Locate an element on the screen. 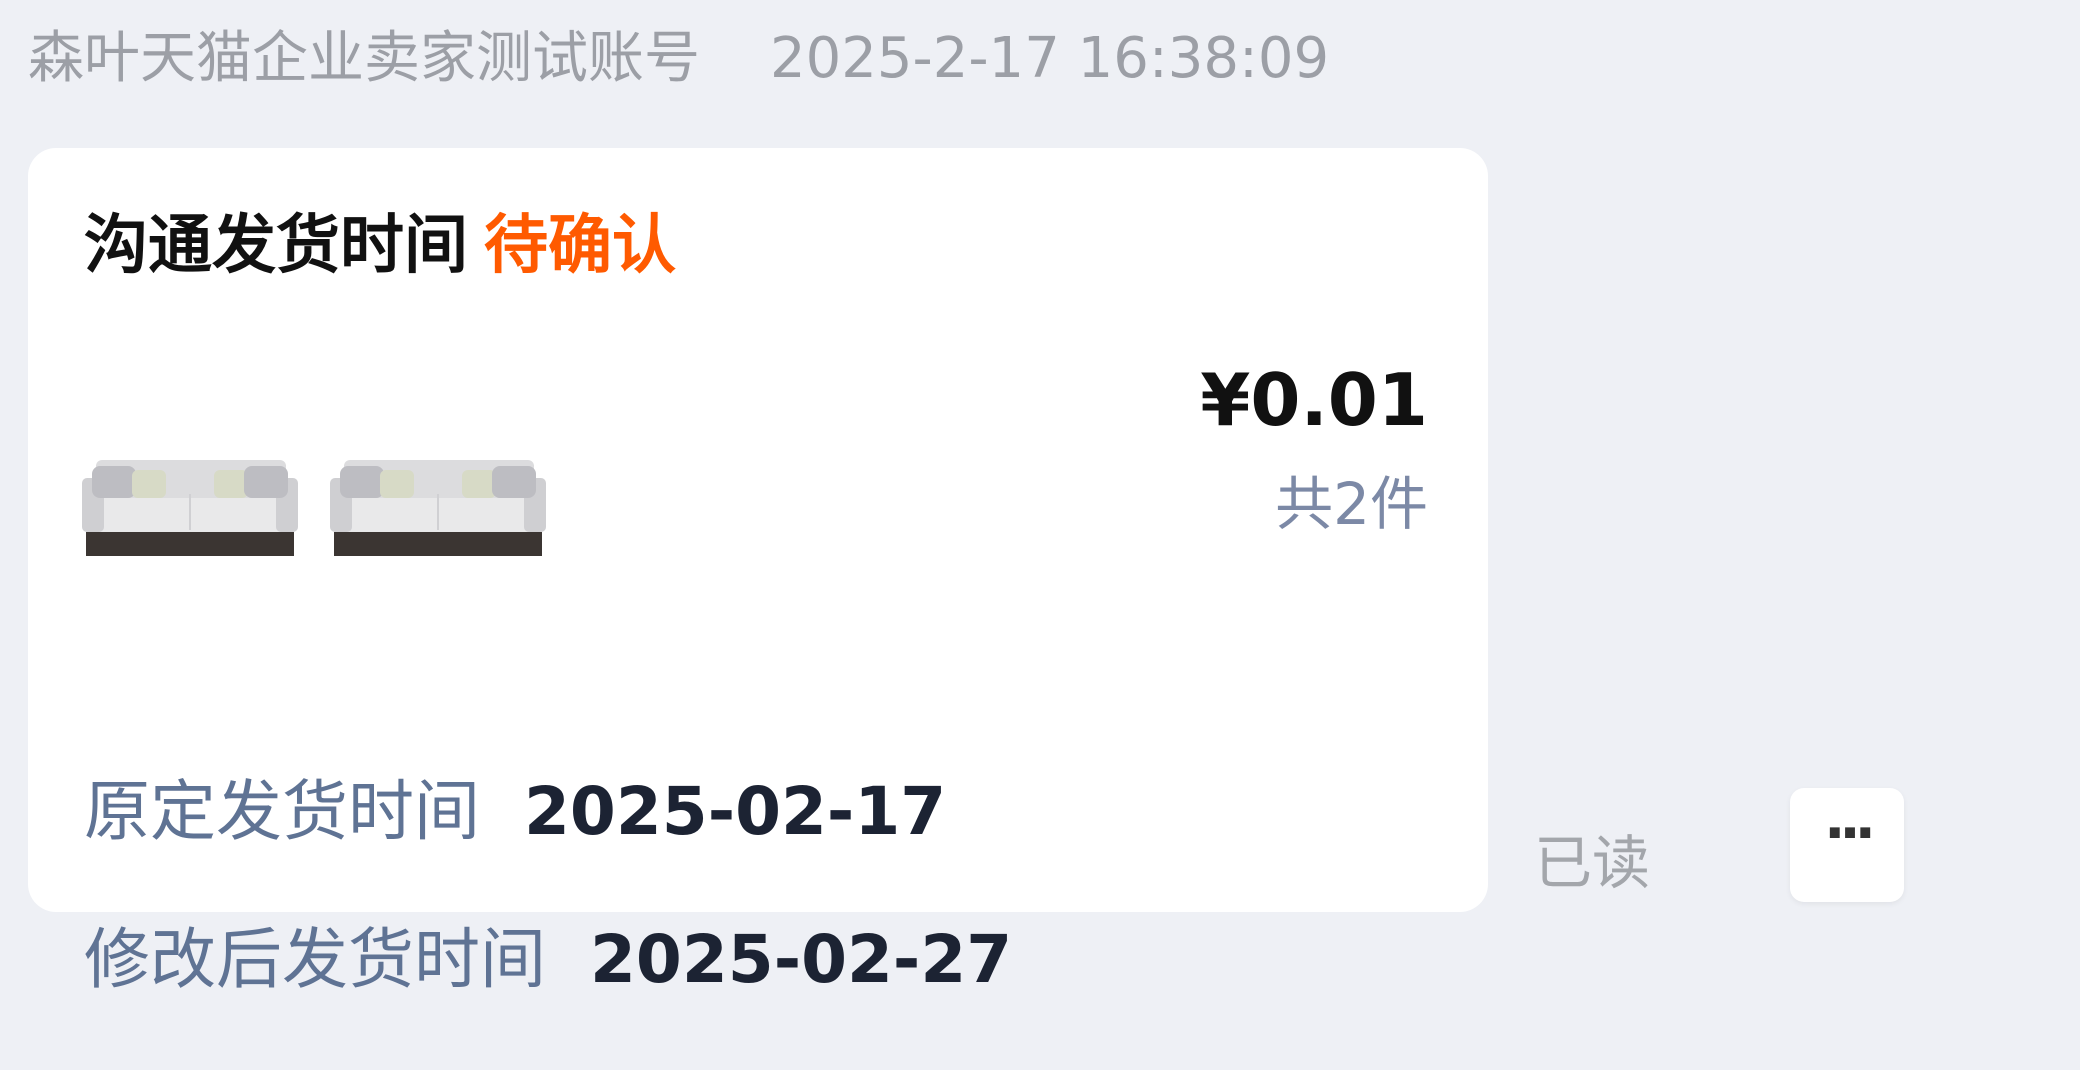 The image size is (2080, 1070). original-ship-date: 2025-02-17 is located at coordinates (735, 811).